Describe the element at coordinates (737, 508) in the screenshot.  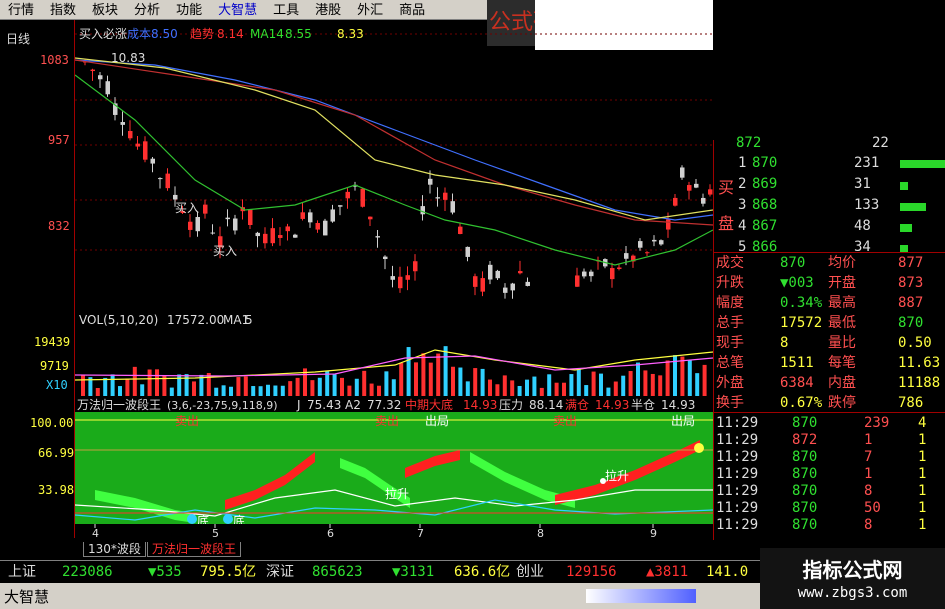
I see `tick-time: 11:29` at that location.